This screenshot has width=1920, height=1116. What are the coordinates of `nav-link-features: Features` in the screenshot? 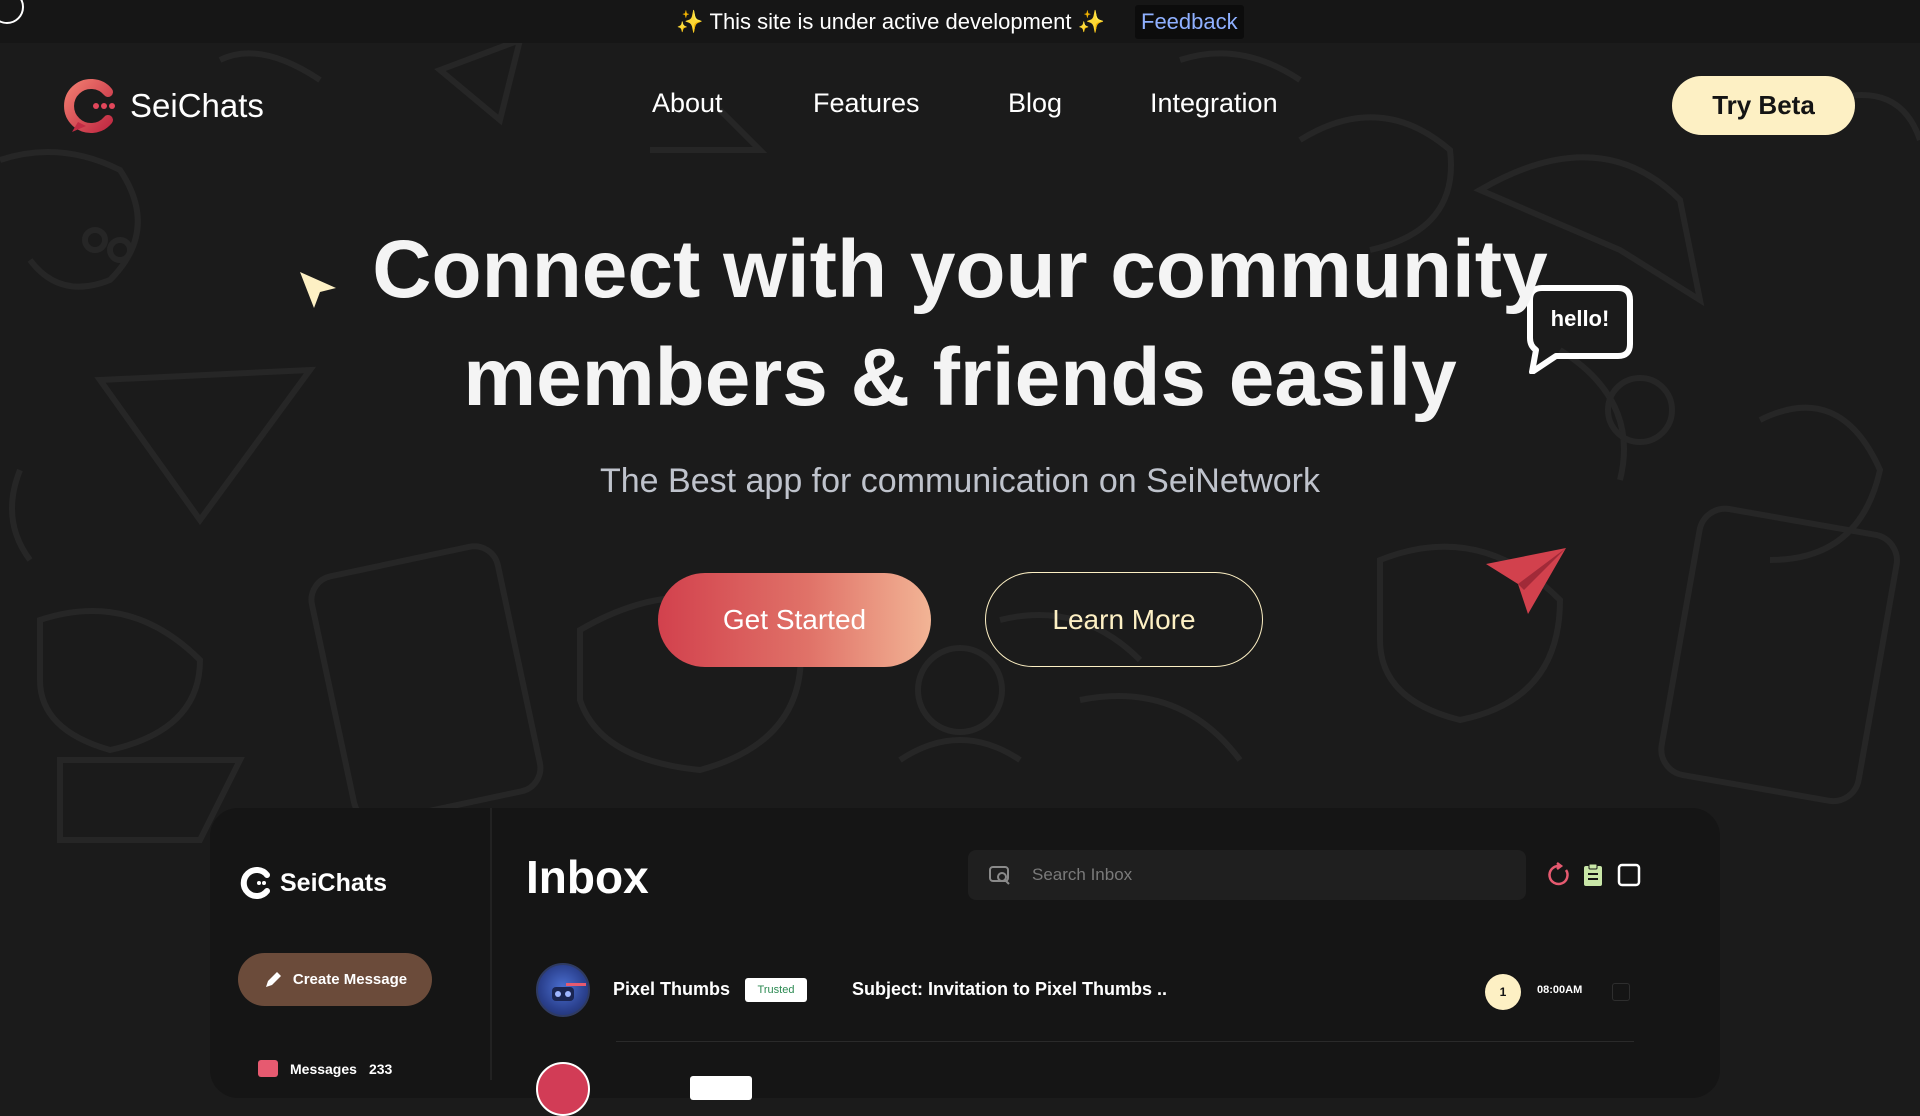 It's located at (866, 103).